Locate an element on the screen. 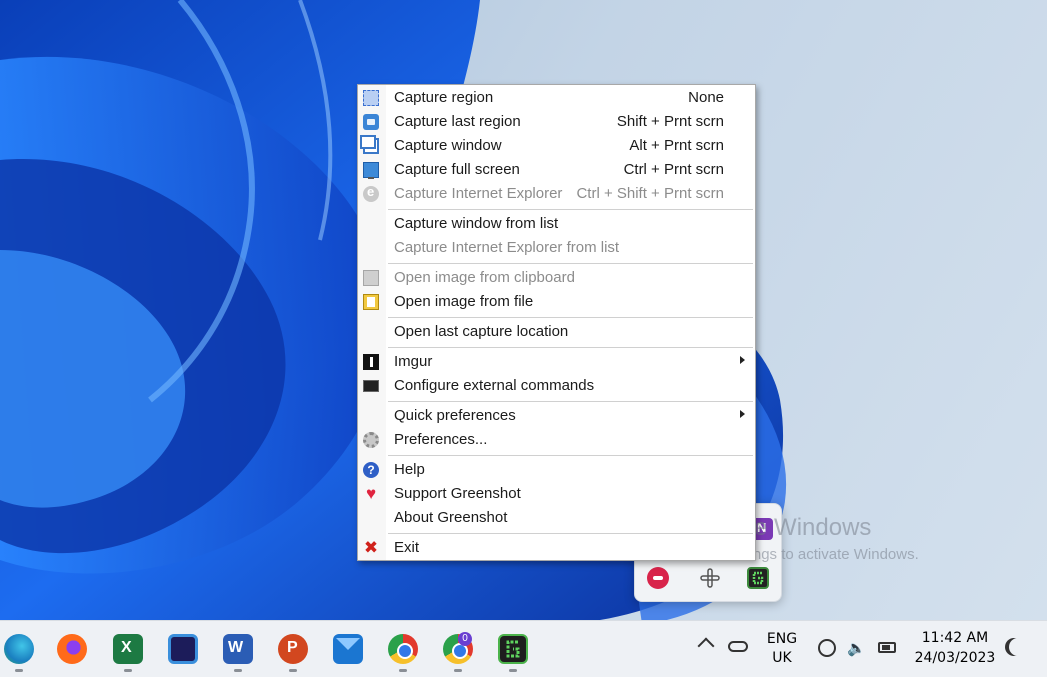  menu-item-quick-preferences: Quick preferences is located at coordinates (556, 416).